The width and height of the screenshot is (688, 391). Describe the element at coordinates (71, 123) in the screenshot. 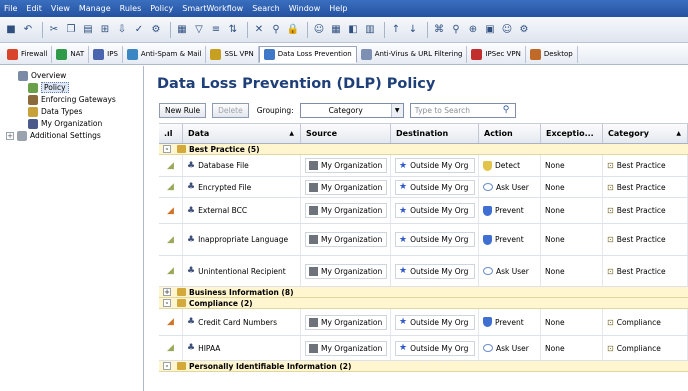

I see `tree-item-my-organization: My Organization` at that location.